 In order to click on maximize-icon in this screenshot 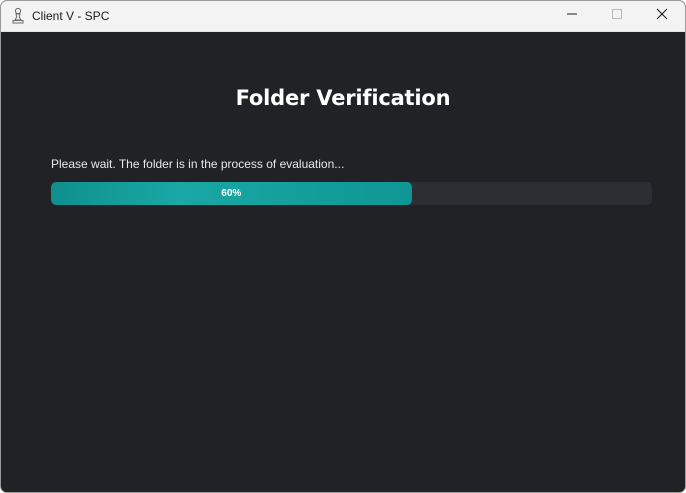, I will do `click(617, 16)`.